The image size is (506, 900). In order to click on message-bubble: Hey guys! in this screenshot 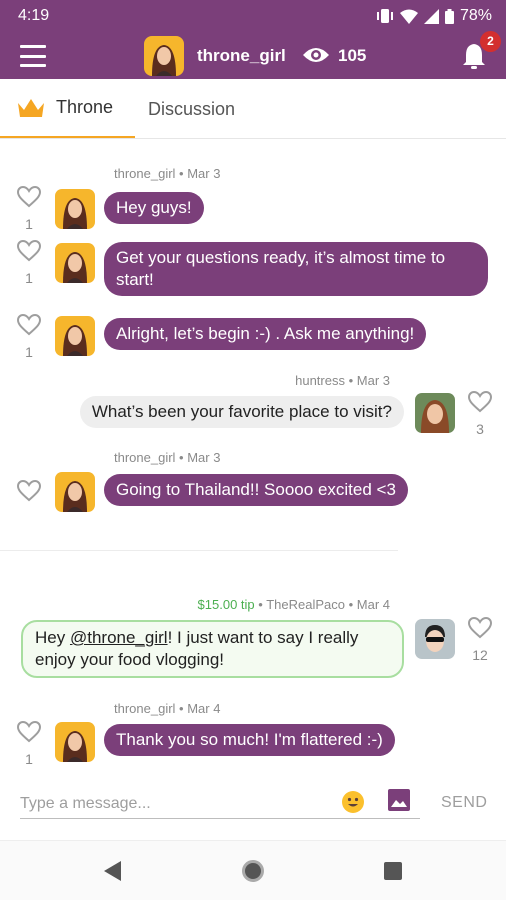, I will do `click(154, 208)`.